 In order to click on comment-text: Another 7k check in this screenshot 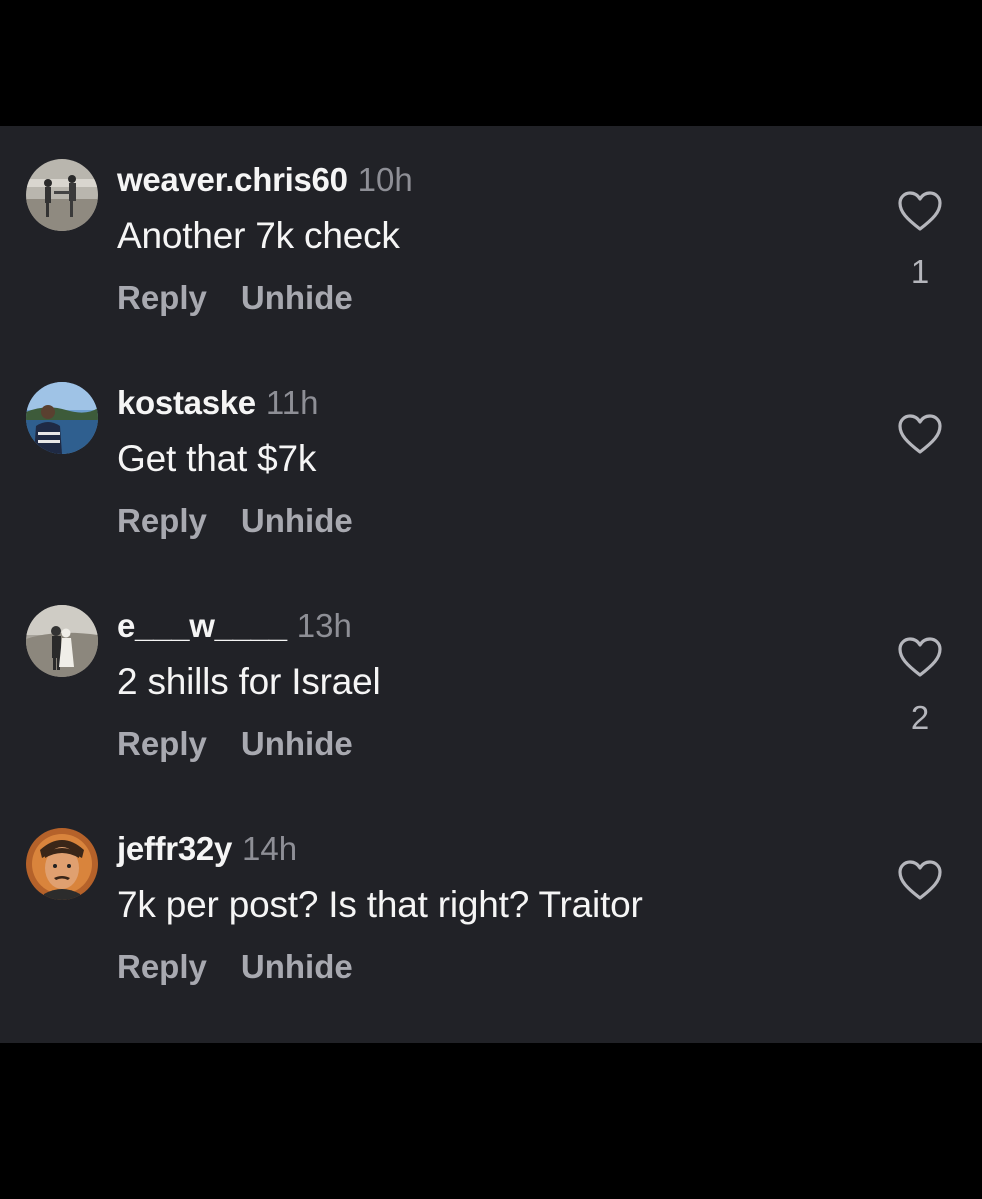, I will do `click(258, 235)`.